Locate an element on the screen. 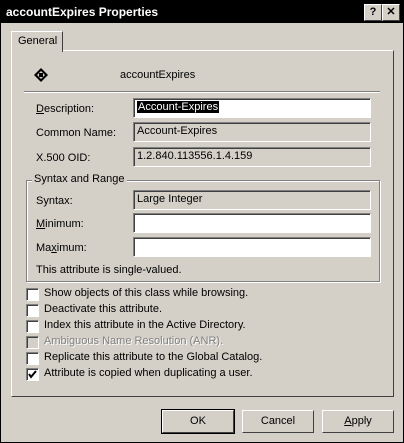  minimum-input is located at coordinates (252, 223).